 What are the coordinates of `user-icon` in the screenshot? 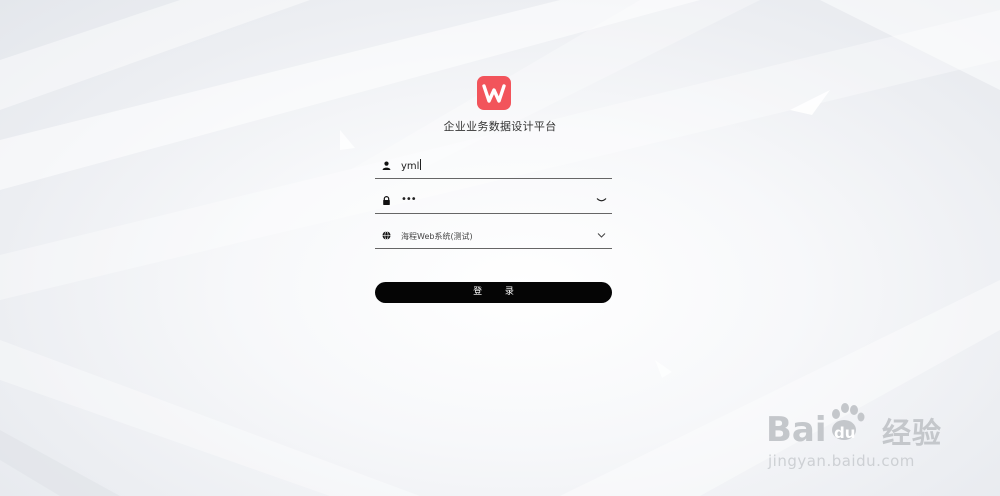 It's located at (386, 165).